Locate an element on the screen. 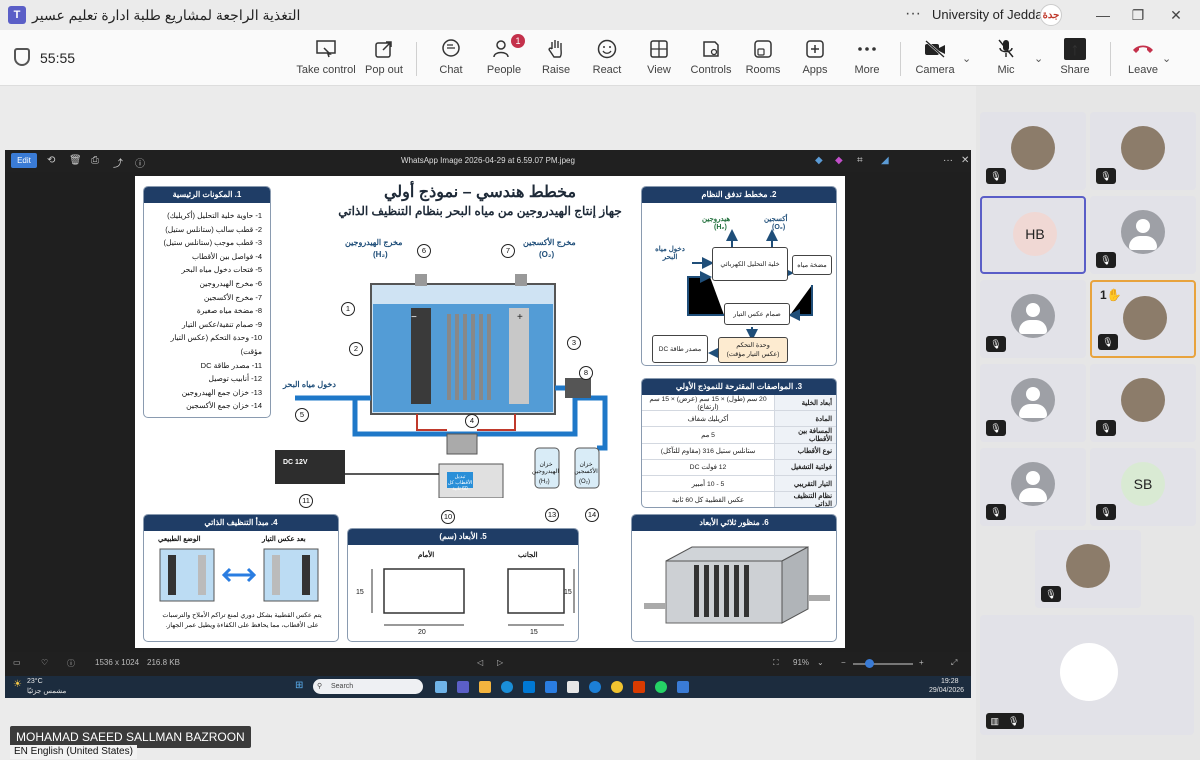  taskbar-date: 29/04/2026 is located at coordinates (947, 690).